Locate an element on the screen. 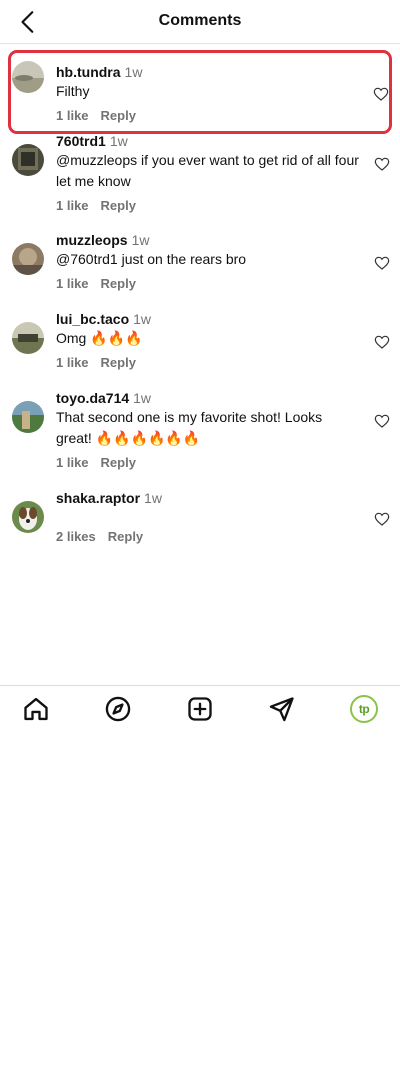  comment-text: @760trd1 just on the rears bro is located at coordinates (151, 259).